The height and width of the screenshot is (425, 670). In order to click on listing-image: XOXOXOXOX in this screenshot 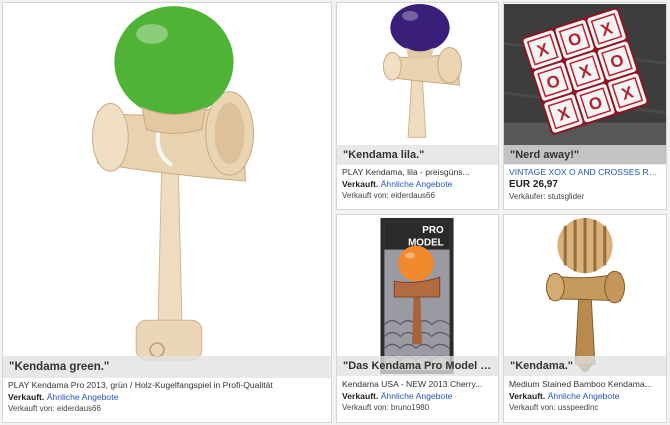, I will do `click(585, 84)`.